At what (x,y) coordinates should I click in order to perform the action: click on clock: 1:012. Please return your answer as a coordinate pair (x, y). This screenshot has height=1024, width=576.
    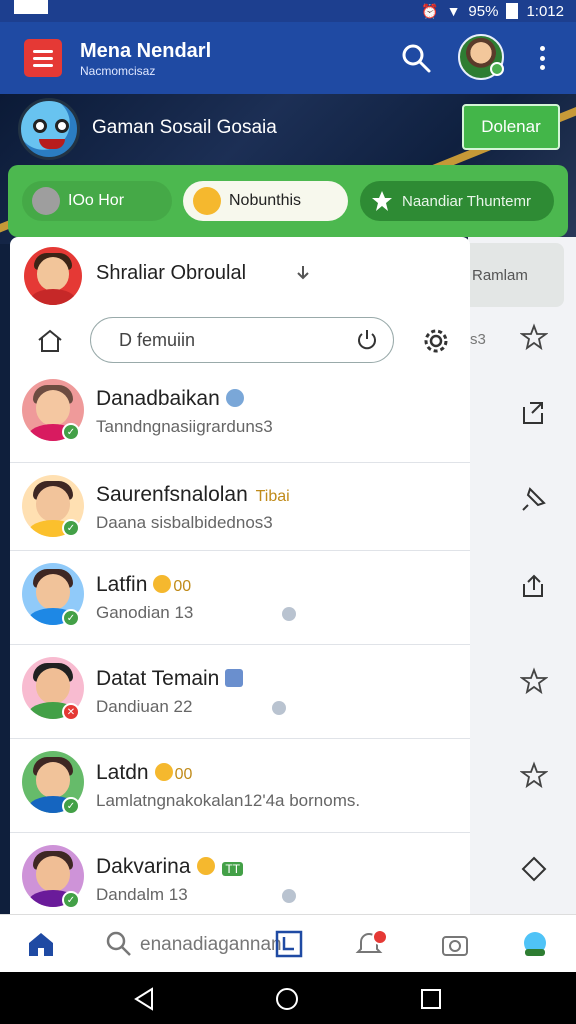
    Looking at the image, I should click on (545, 11).